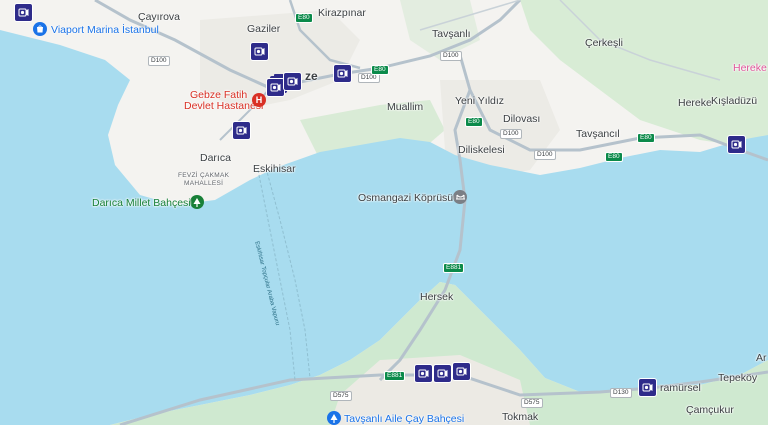  I want to click on poi-viaport-label: Viaport Marina İstanbul, so click(105, 30).